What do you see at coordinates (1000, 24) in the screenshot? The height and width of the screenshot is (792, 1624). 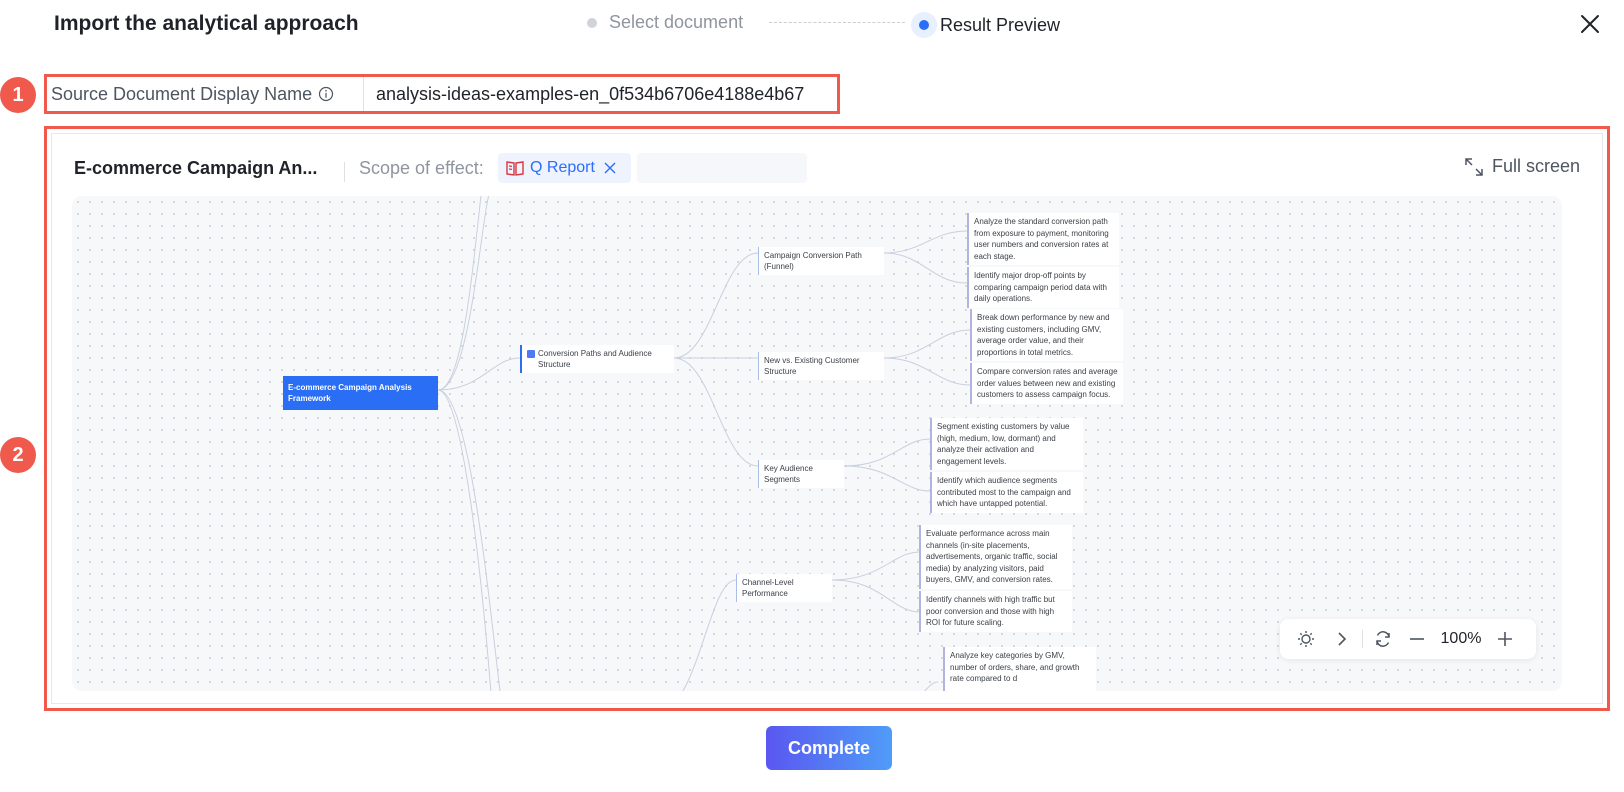 I see `step-label: Result Preview` at bounding box center [1000, 24].